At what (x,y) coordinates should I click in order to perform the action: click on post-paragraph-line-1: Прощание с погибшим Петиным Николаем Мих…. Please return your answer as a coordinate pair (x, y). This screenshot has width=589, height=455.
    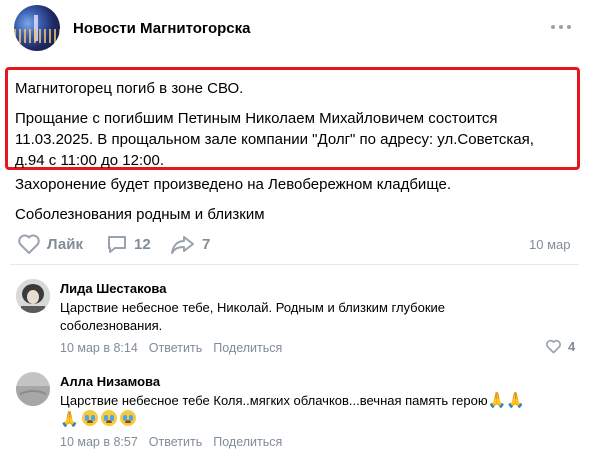
    Looking at the image, I should click on (256, 118).